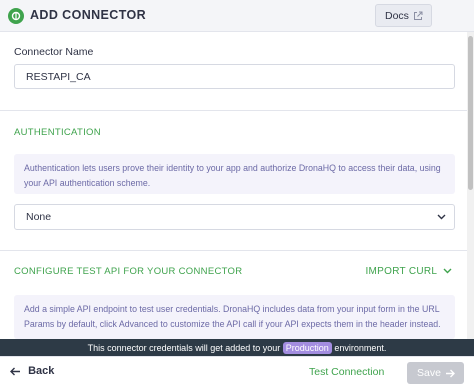 The height and width of the screenshot is (389, 474). Describe the element at coordinates (346, 372) in the screenshot. I see `test-connection-button: Test Connection` at that location.